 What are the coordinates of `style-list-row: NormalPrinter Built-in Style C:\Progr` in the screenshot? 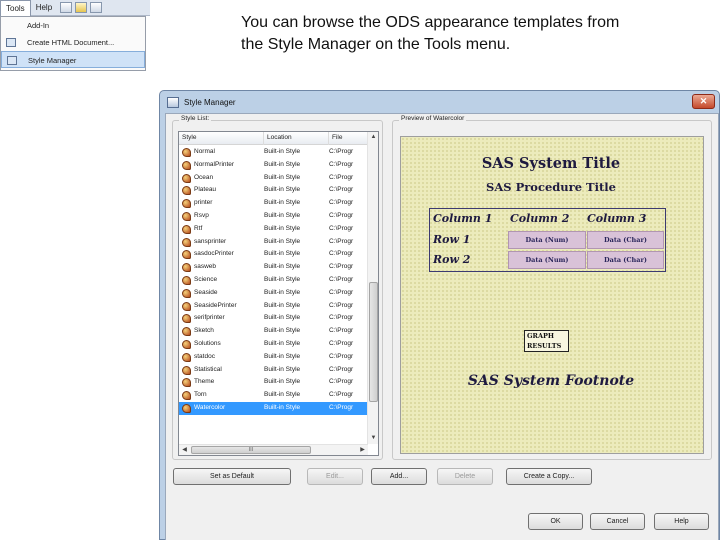 It's located at (273, 165).